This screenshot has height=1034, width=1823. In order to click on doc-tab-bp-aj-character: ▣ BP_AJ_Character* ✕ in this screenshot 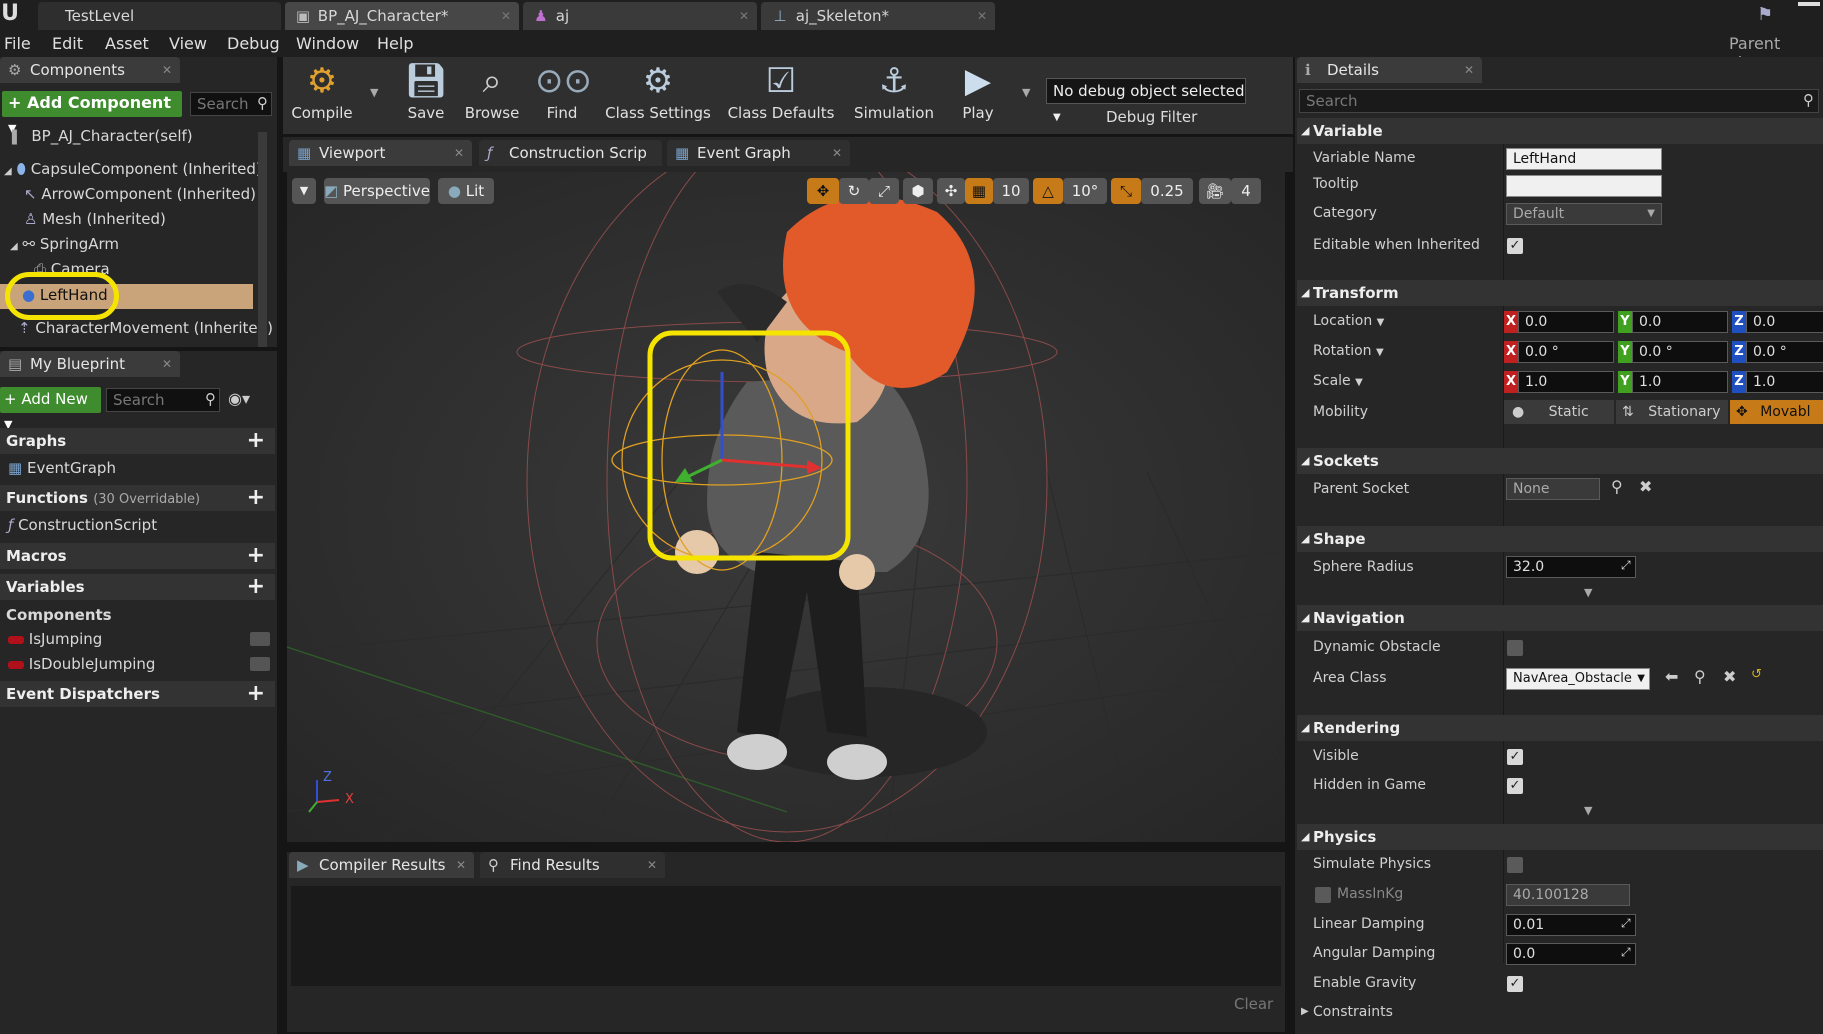, I will do `click(402, 16)`.